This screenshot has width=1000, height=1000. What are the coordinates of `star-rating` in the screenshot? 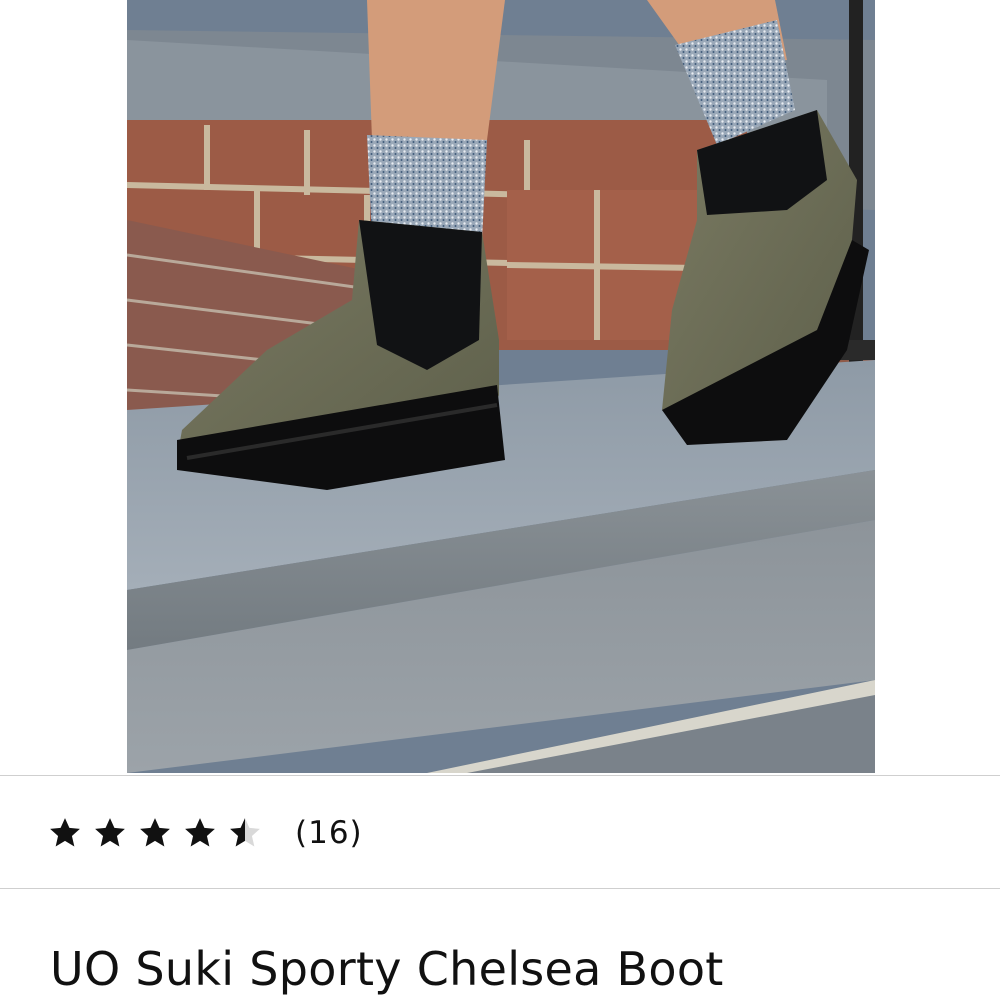 It's located at (160, 833).